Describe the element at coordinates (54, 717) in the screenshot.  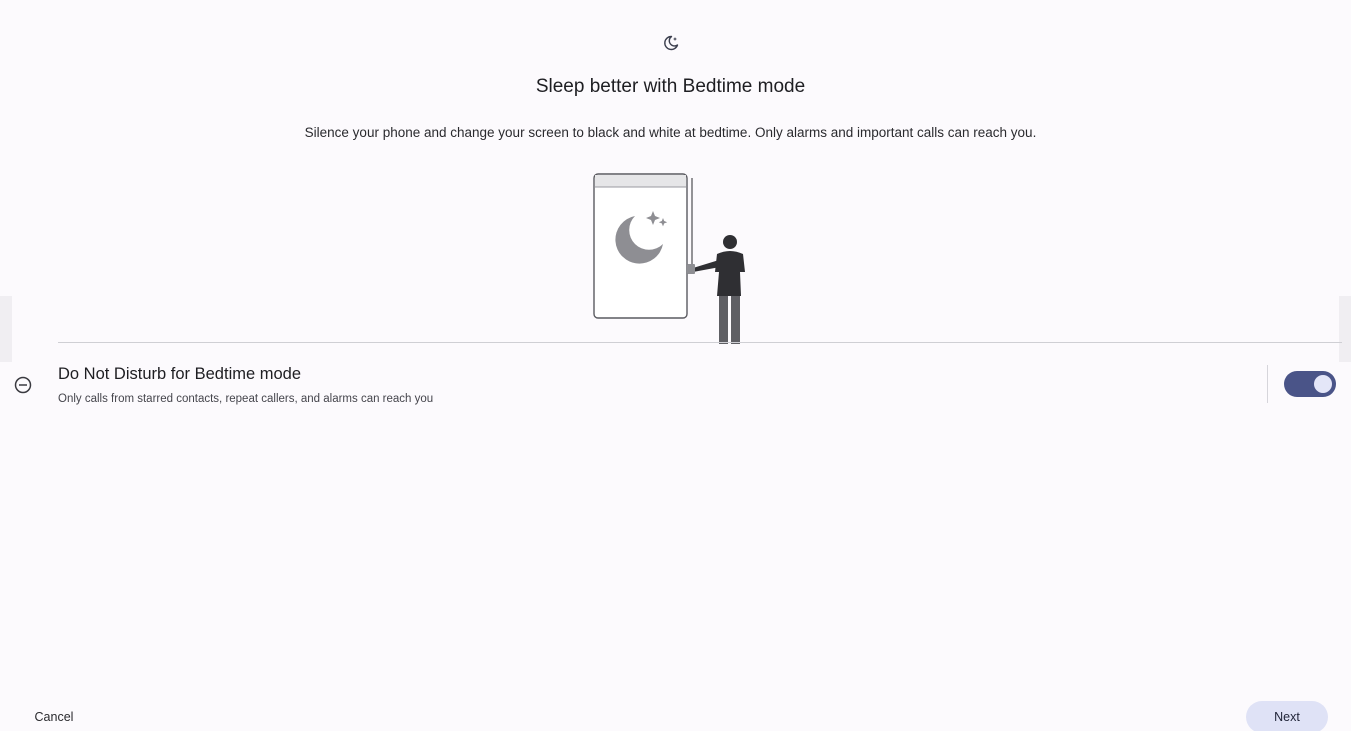
I see `cancel-button: Cancel` at that location.